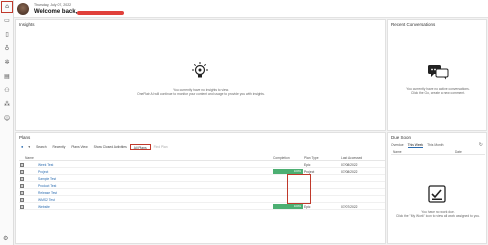 The width and height of the screenshot is (488, 245). Describe the element at coordinates (401, 137) in the screenshot. I see `due-soon-title: Due Soon` at that location.